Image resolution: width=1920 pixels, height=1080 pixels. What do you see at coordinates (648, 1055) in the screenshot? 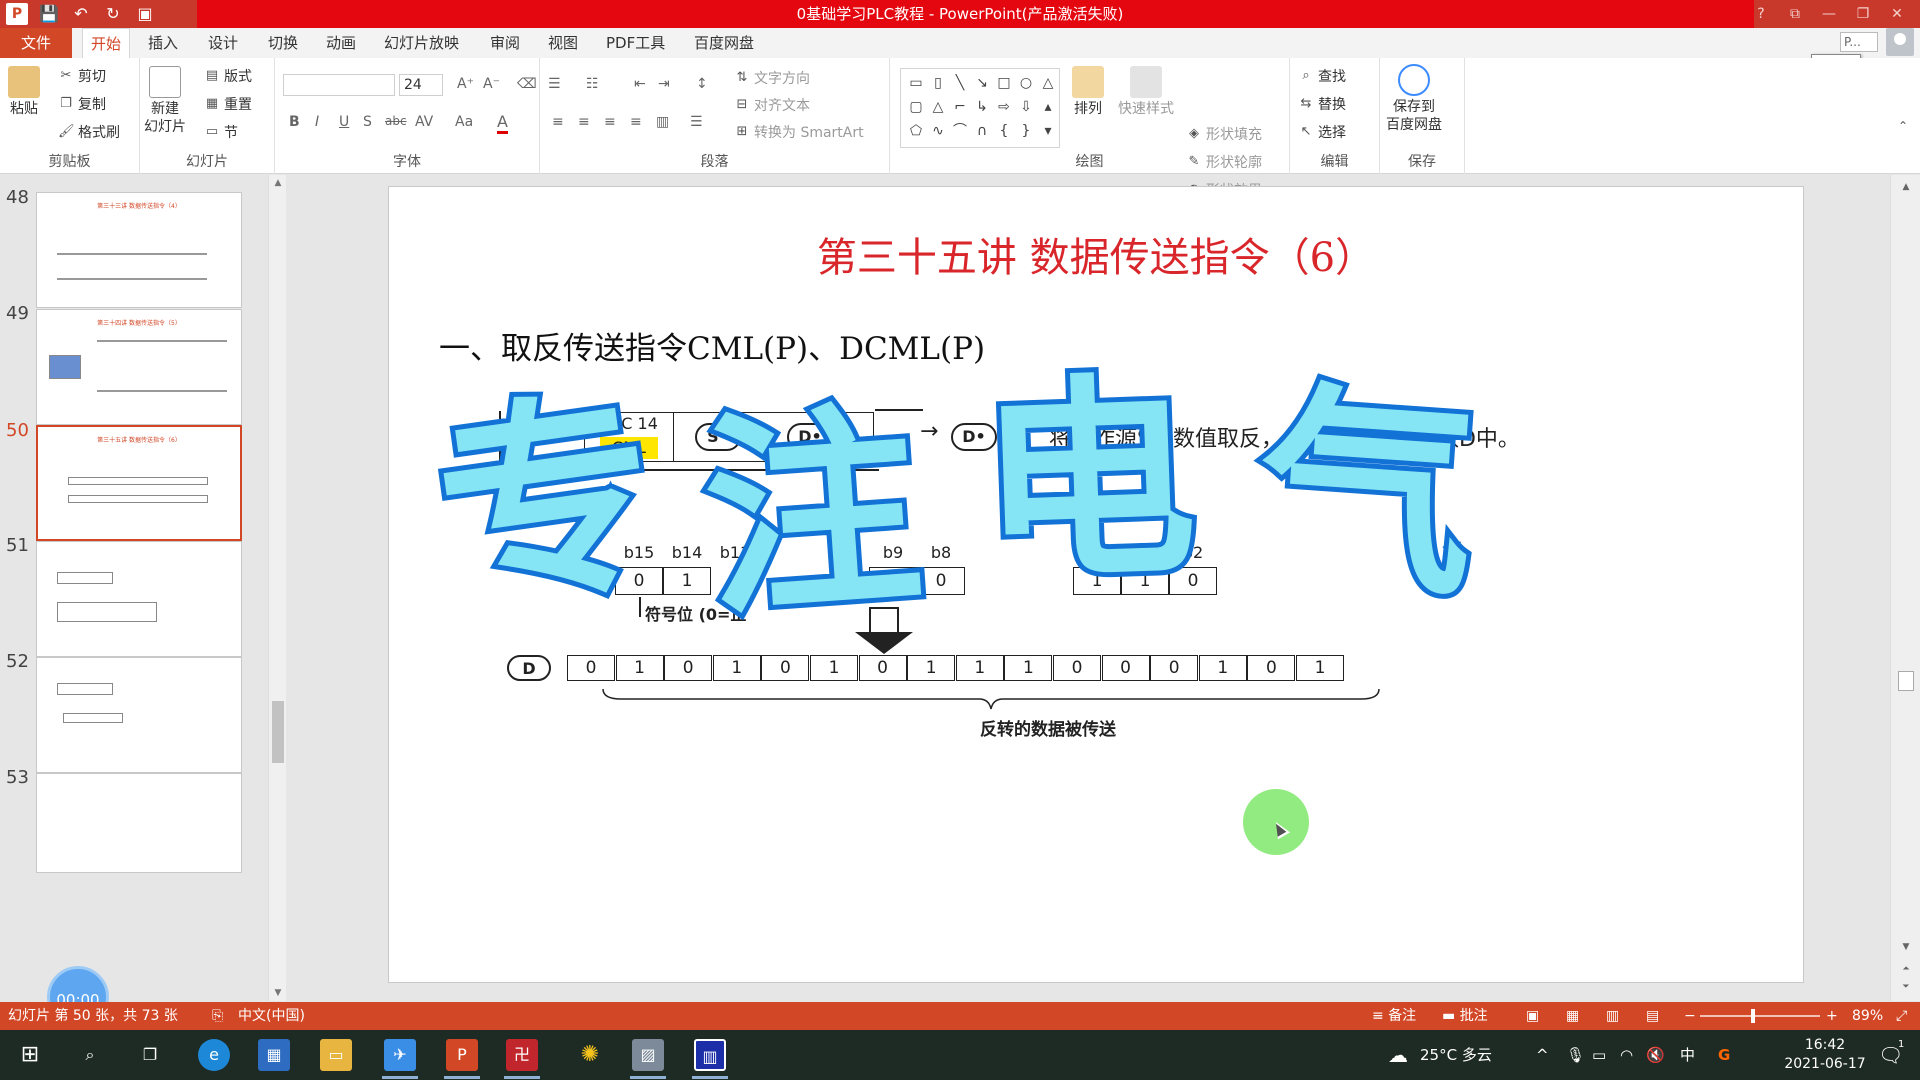
I see `image-app-icon: ▨` at bounding box center [648, 1055].